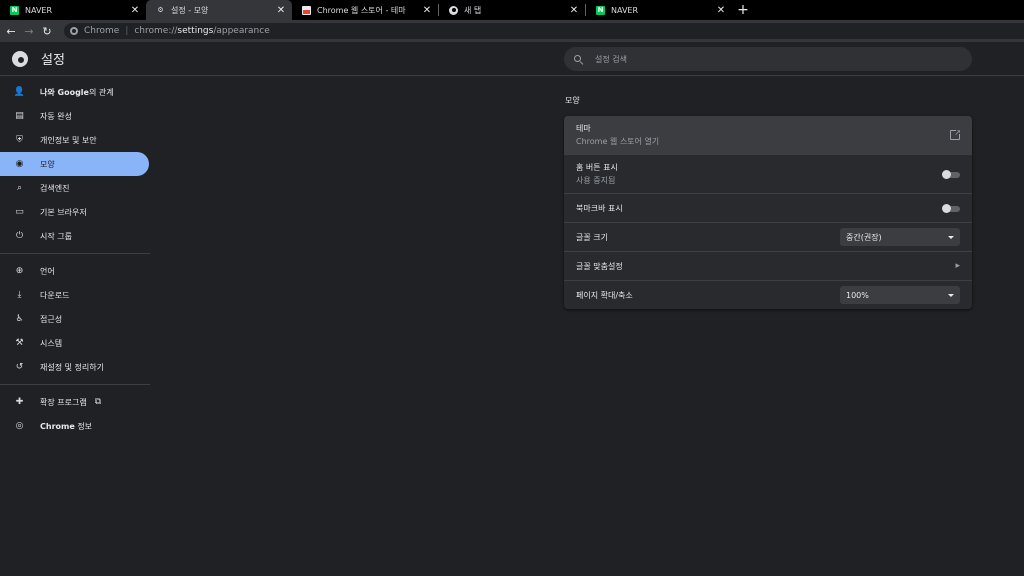 The image size is (1024, 576). I want to click on url-prefix: chrome://, so click(156, 31).